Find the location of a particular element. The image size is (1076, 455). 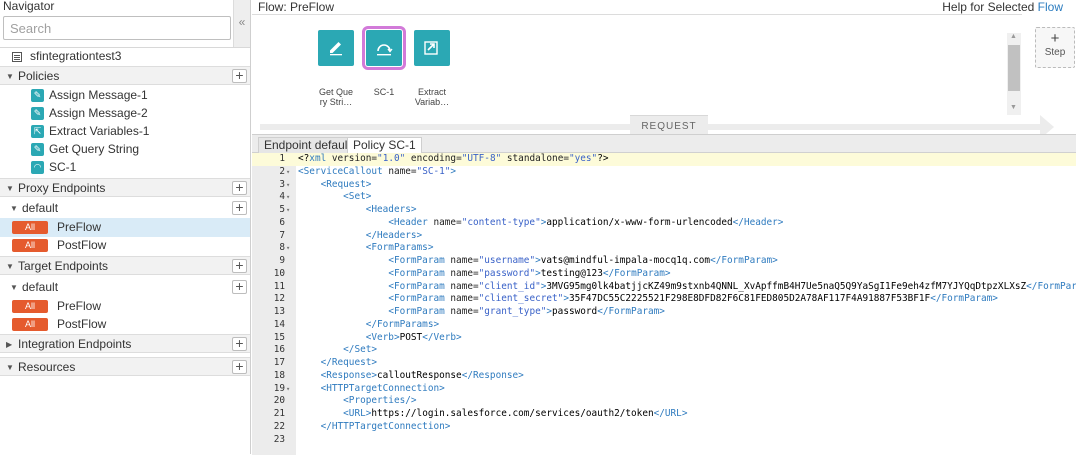

flow-policy-extract-variables is located at coordinates (432, 48).